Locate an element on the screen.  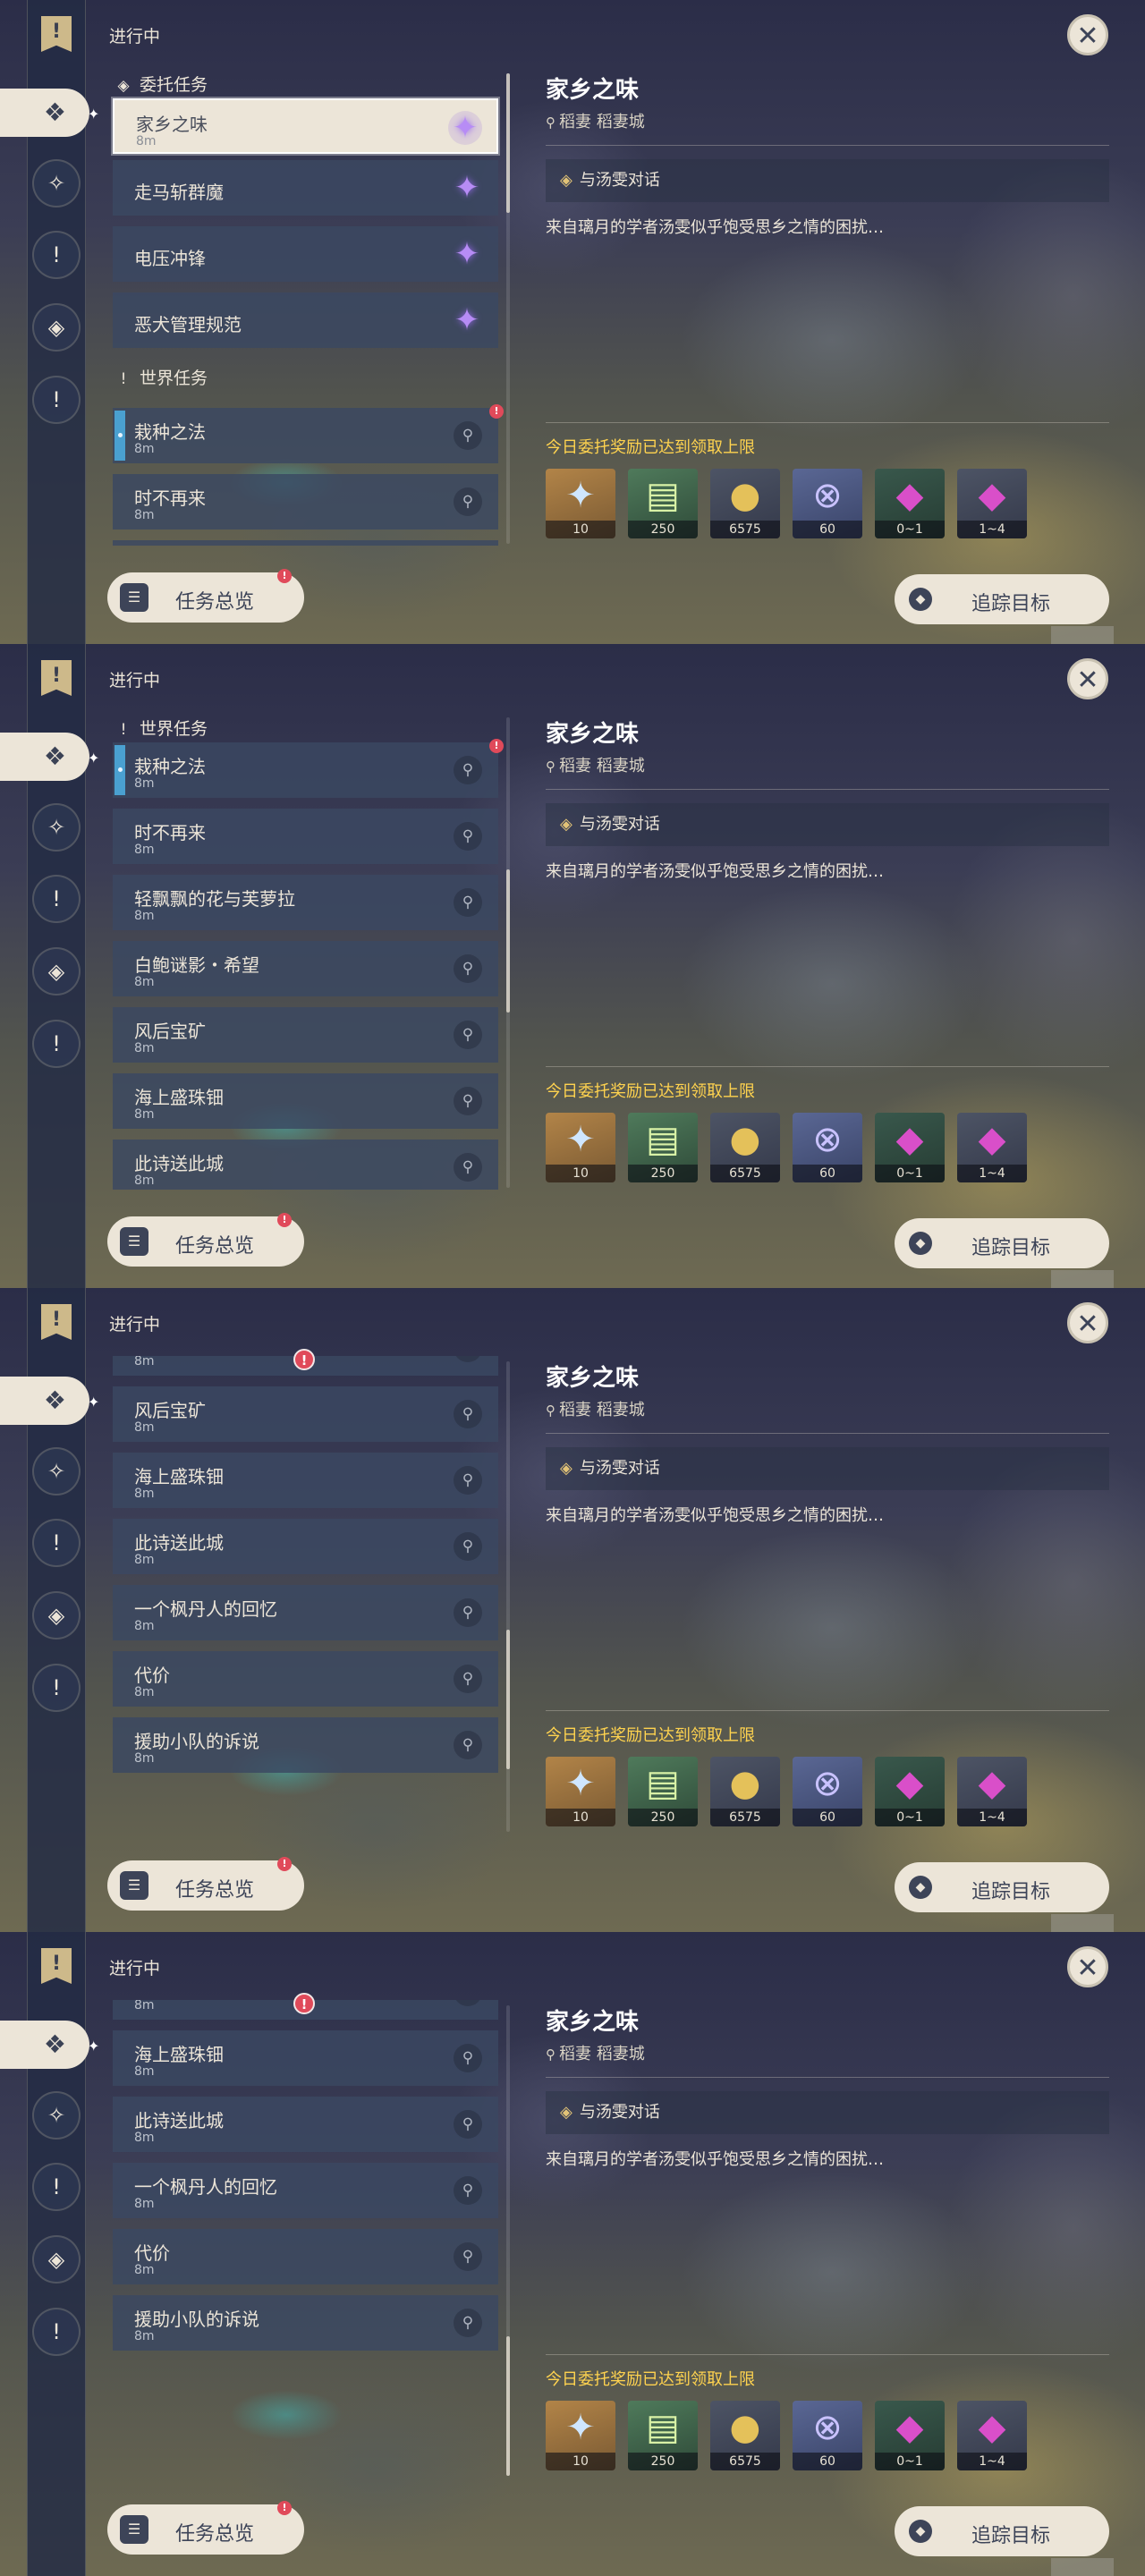
quest-name: 此诗送此城 is located at coordinates (179, 2120).